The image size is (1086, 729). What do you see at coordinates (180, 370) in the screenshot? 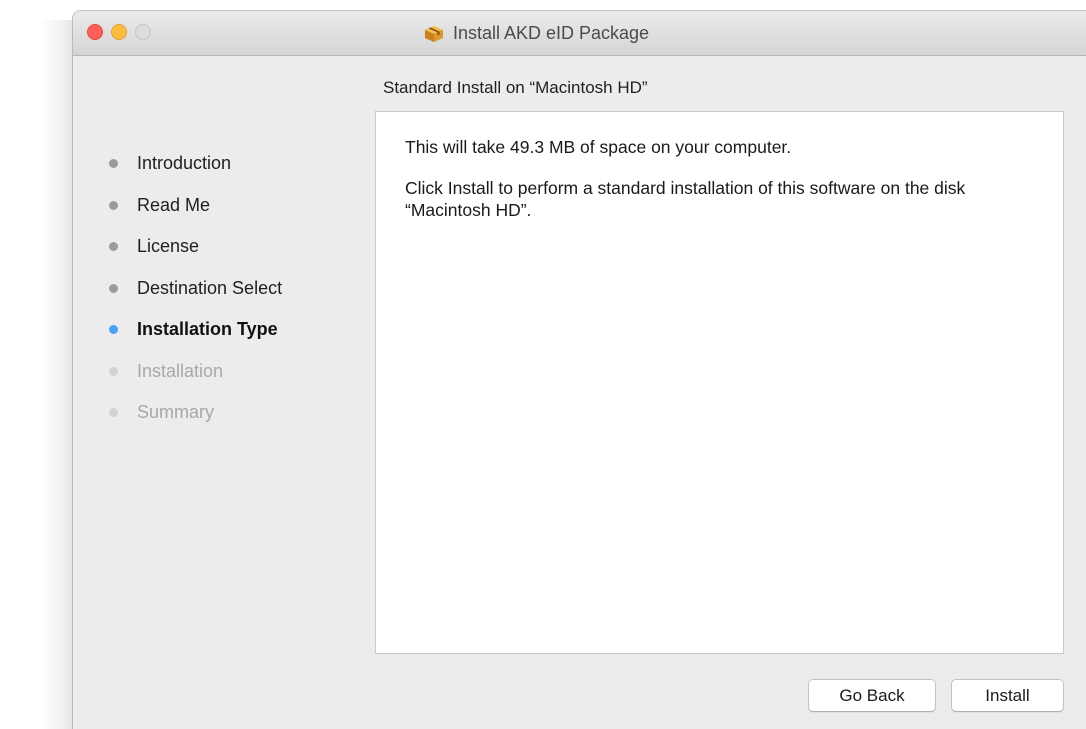
I see `step-label: Installation` at bounding box center [180, 370].